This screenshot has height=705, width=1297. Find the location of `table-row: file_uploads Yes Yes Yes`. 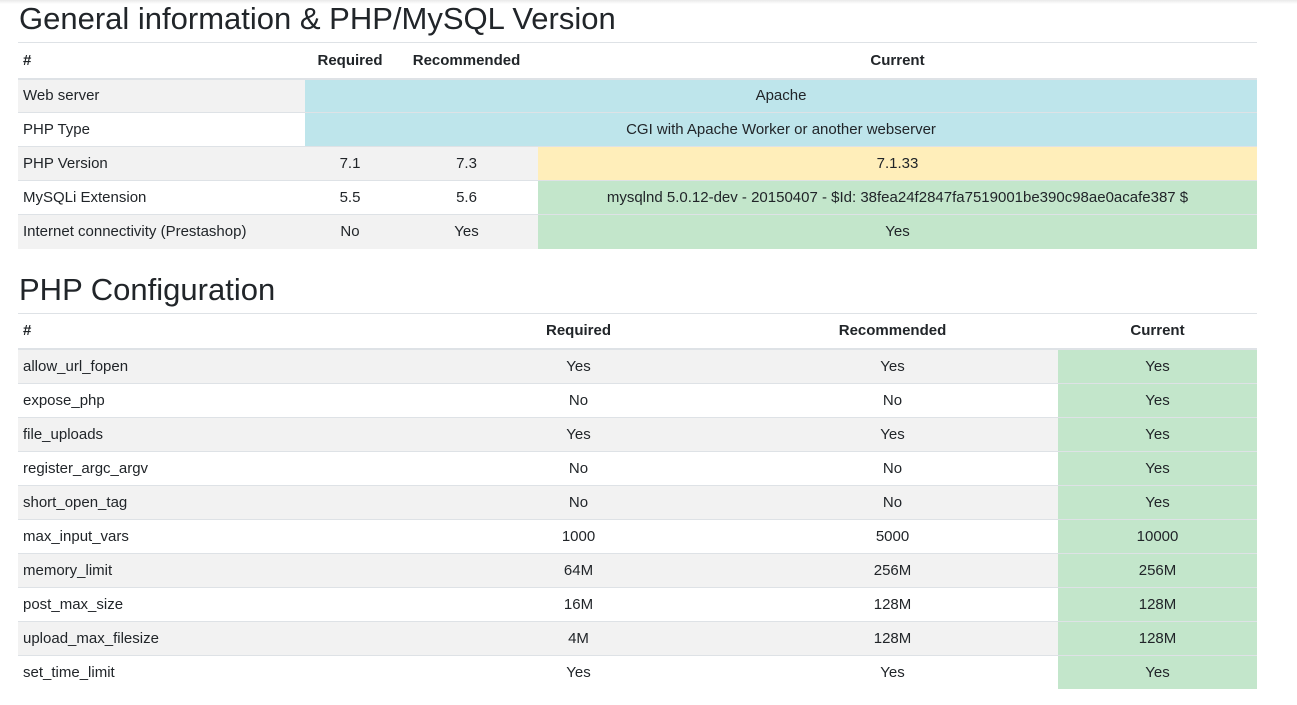

table-row: file_uploads Yes Yes Yes is located at coordinates (637, 433).